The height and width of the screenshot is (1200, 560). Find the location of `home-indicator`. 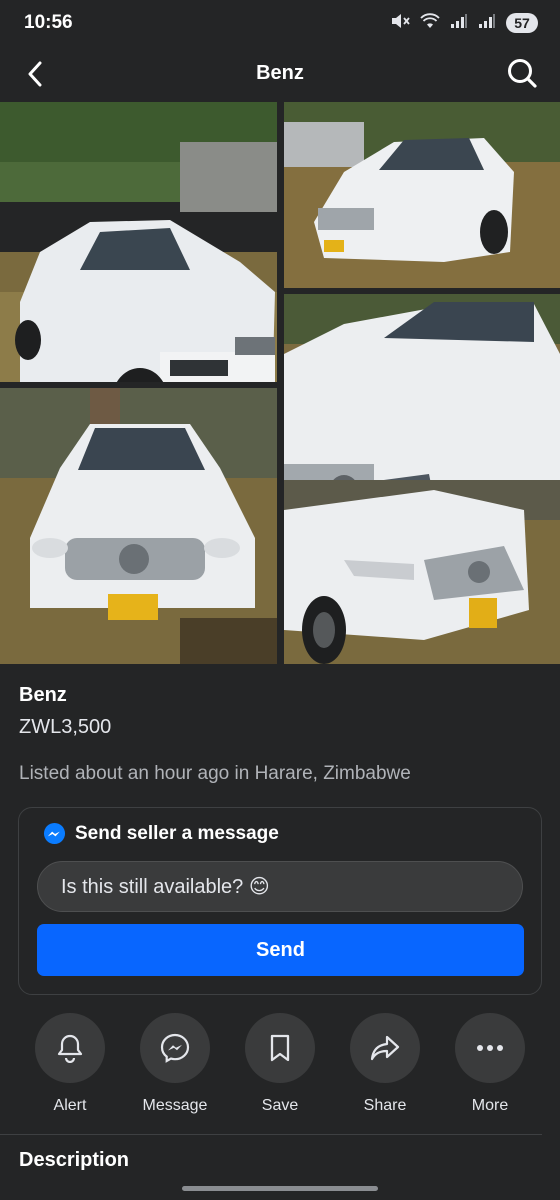

home-indicator is located at coordinates (280, 1188).